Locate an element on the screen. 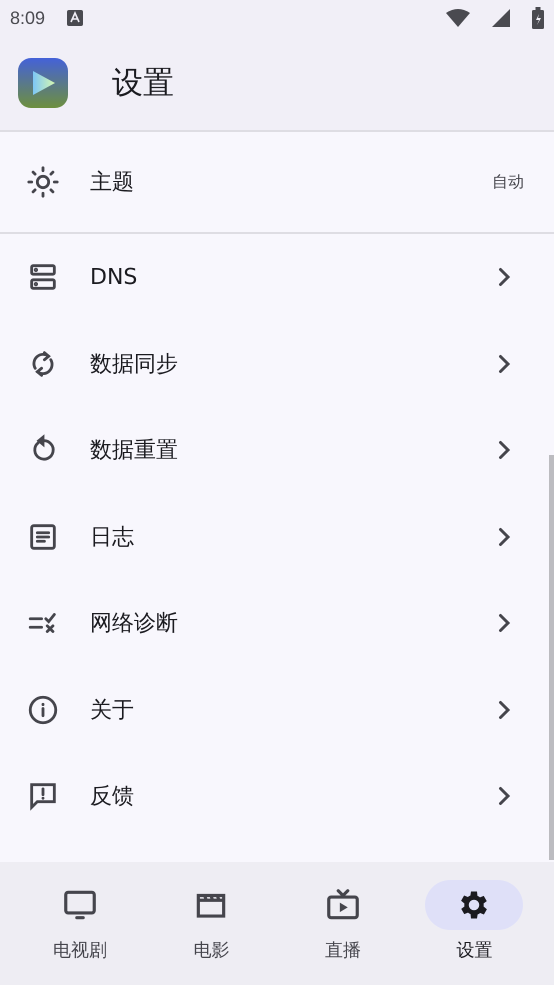 This screenshot has width=554, height=985. settings-label: 关于 is located at coordinates (112, 710).